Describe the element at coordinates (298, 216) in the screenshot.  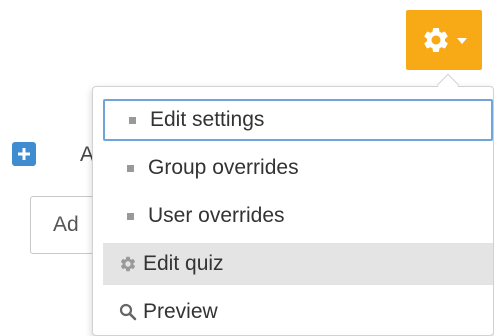
I see `menu-item-user-overrides: User overrides` at that location.